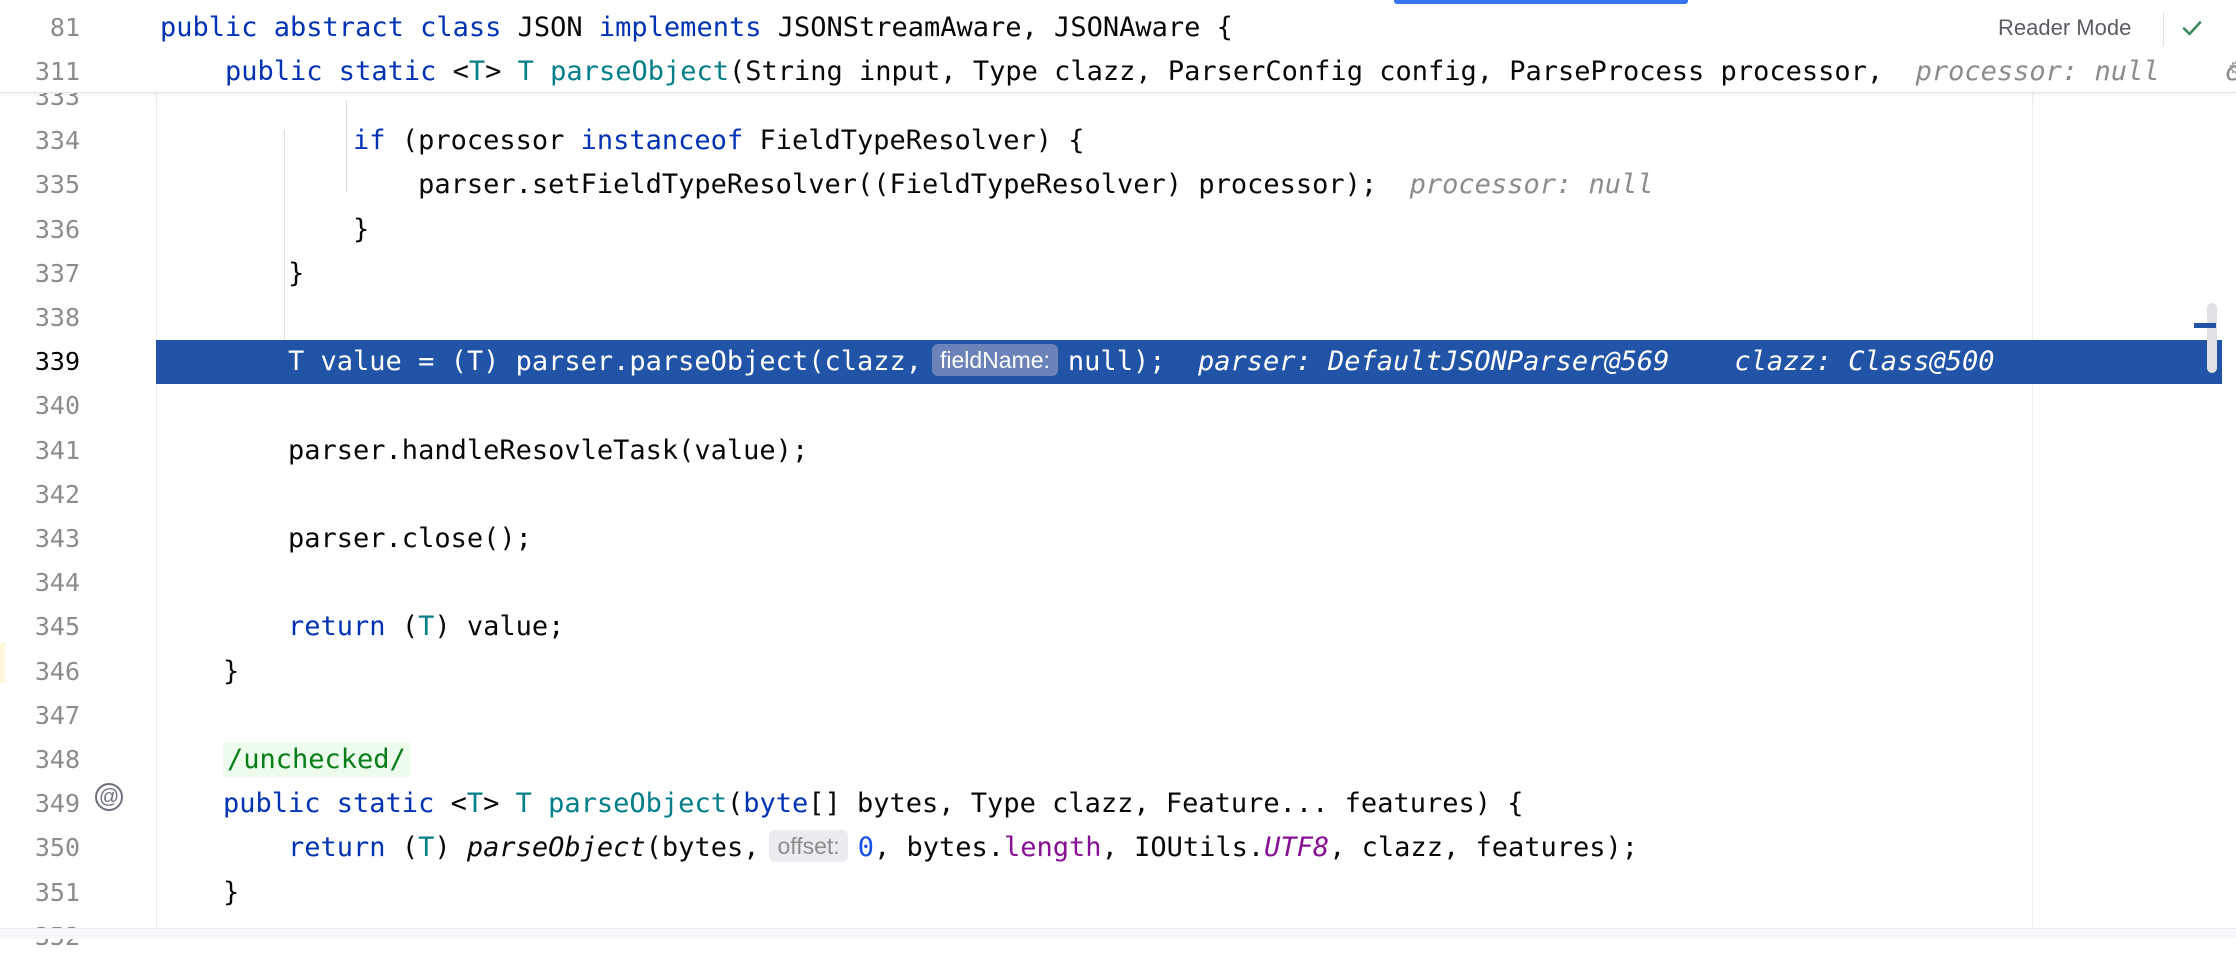 The image size is (2236, 959). Describe the element at coordinates (1541, 2) in the screenshot. I see `active-tab-indicator` at that location.